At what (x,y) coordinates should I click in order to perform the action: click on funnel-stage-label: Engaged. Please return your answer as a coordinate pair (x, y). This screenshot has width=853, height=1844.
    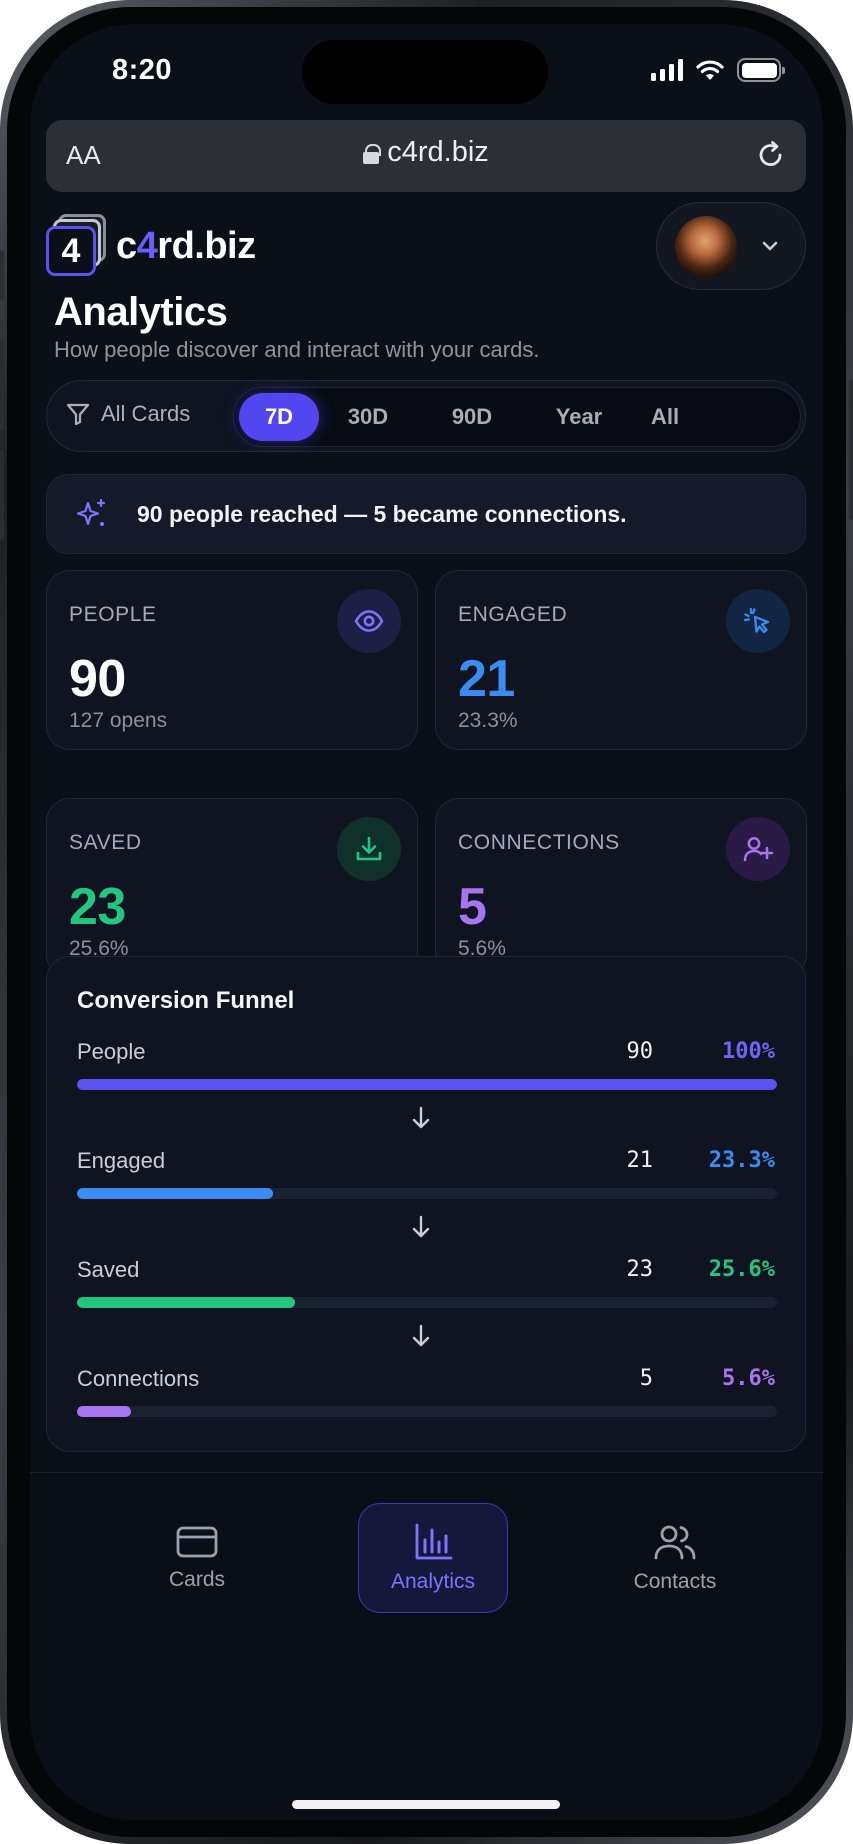
    Looking at the image, I should click on (121, 1160).